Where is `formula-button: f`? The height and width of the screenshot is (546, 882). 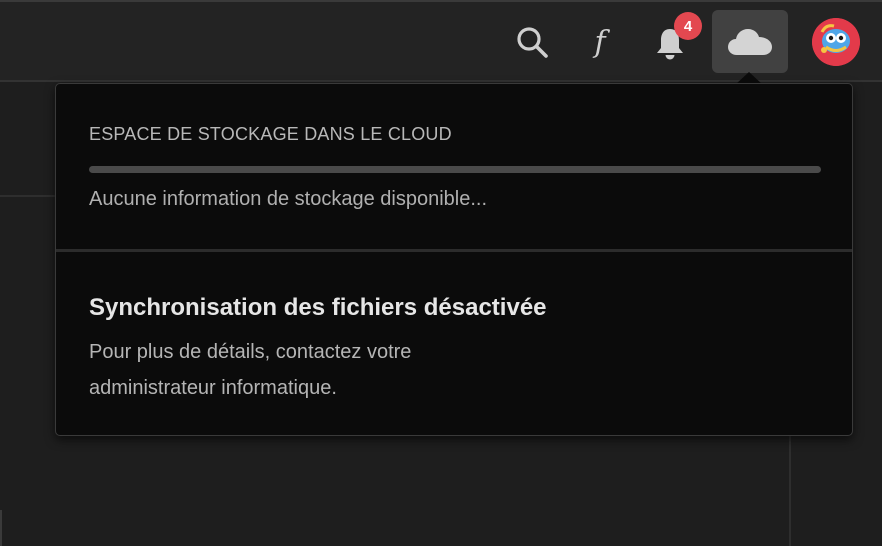
formula-button: f is located at coordinates (600, 42).